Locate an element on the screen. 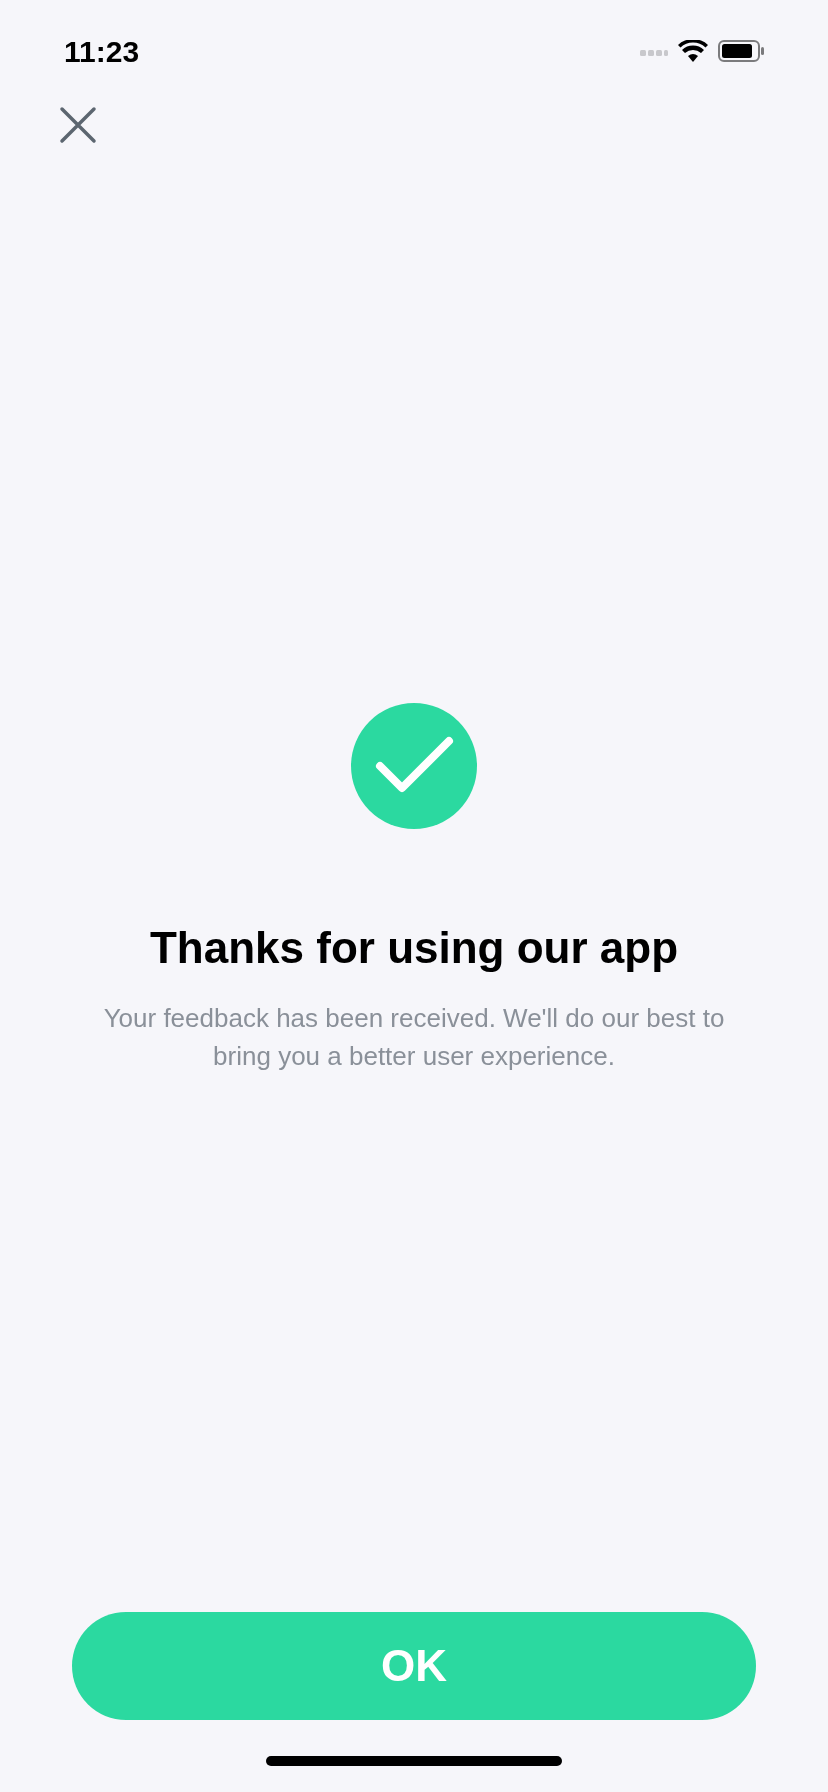 Image resolution: width=828 pixels, height=1792 pixels. check-icon is located at coordinates (414, 765).